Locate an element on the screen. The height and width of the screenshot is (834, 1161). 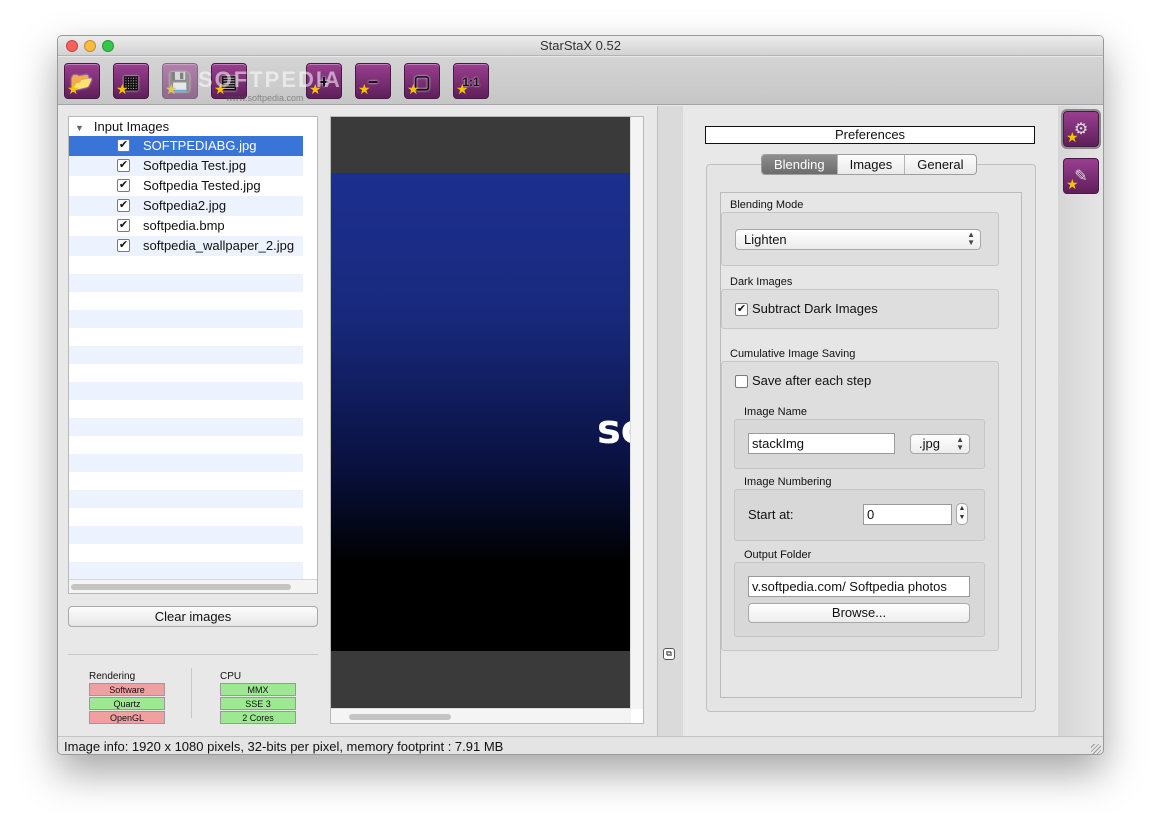
empty-rows is located at coordinates (186, 418).